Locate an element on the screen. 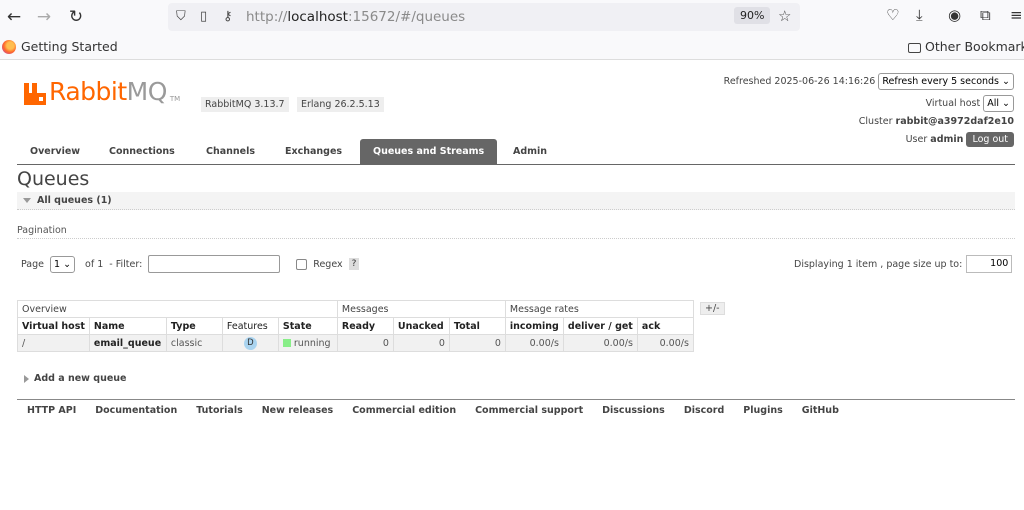 Image resolution: width=1024 pixels, height=510 pixels. footer-link-github: GitHub is located at coordinates (820, 410).